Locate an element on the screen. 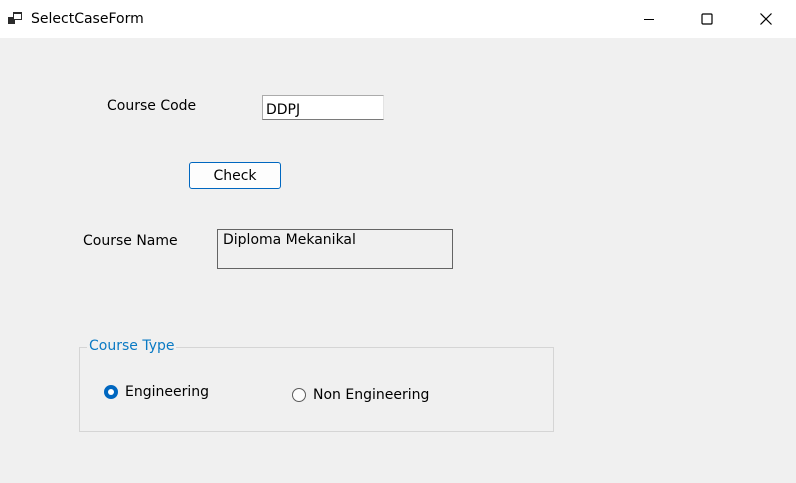 Image resolution: width=796 pixels, height=483 pixels. radio-engineering: Engineering is located at coordinates (156, 392).